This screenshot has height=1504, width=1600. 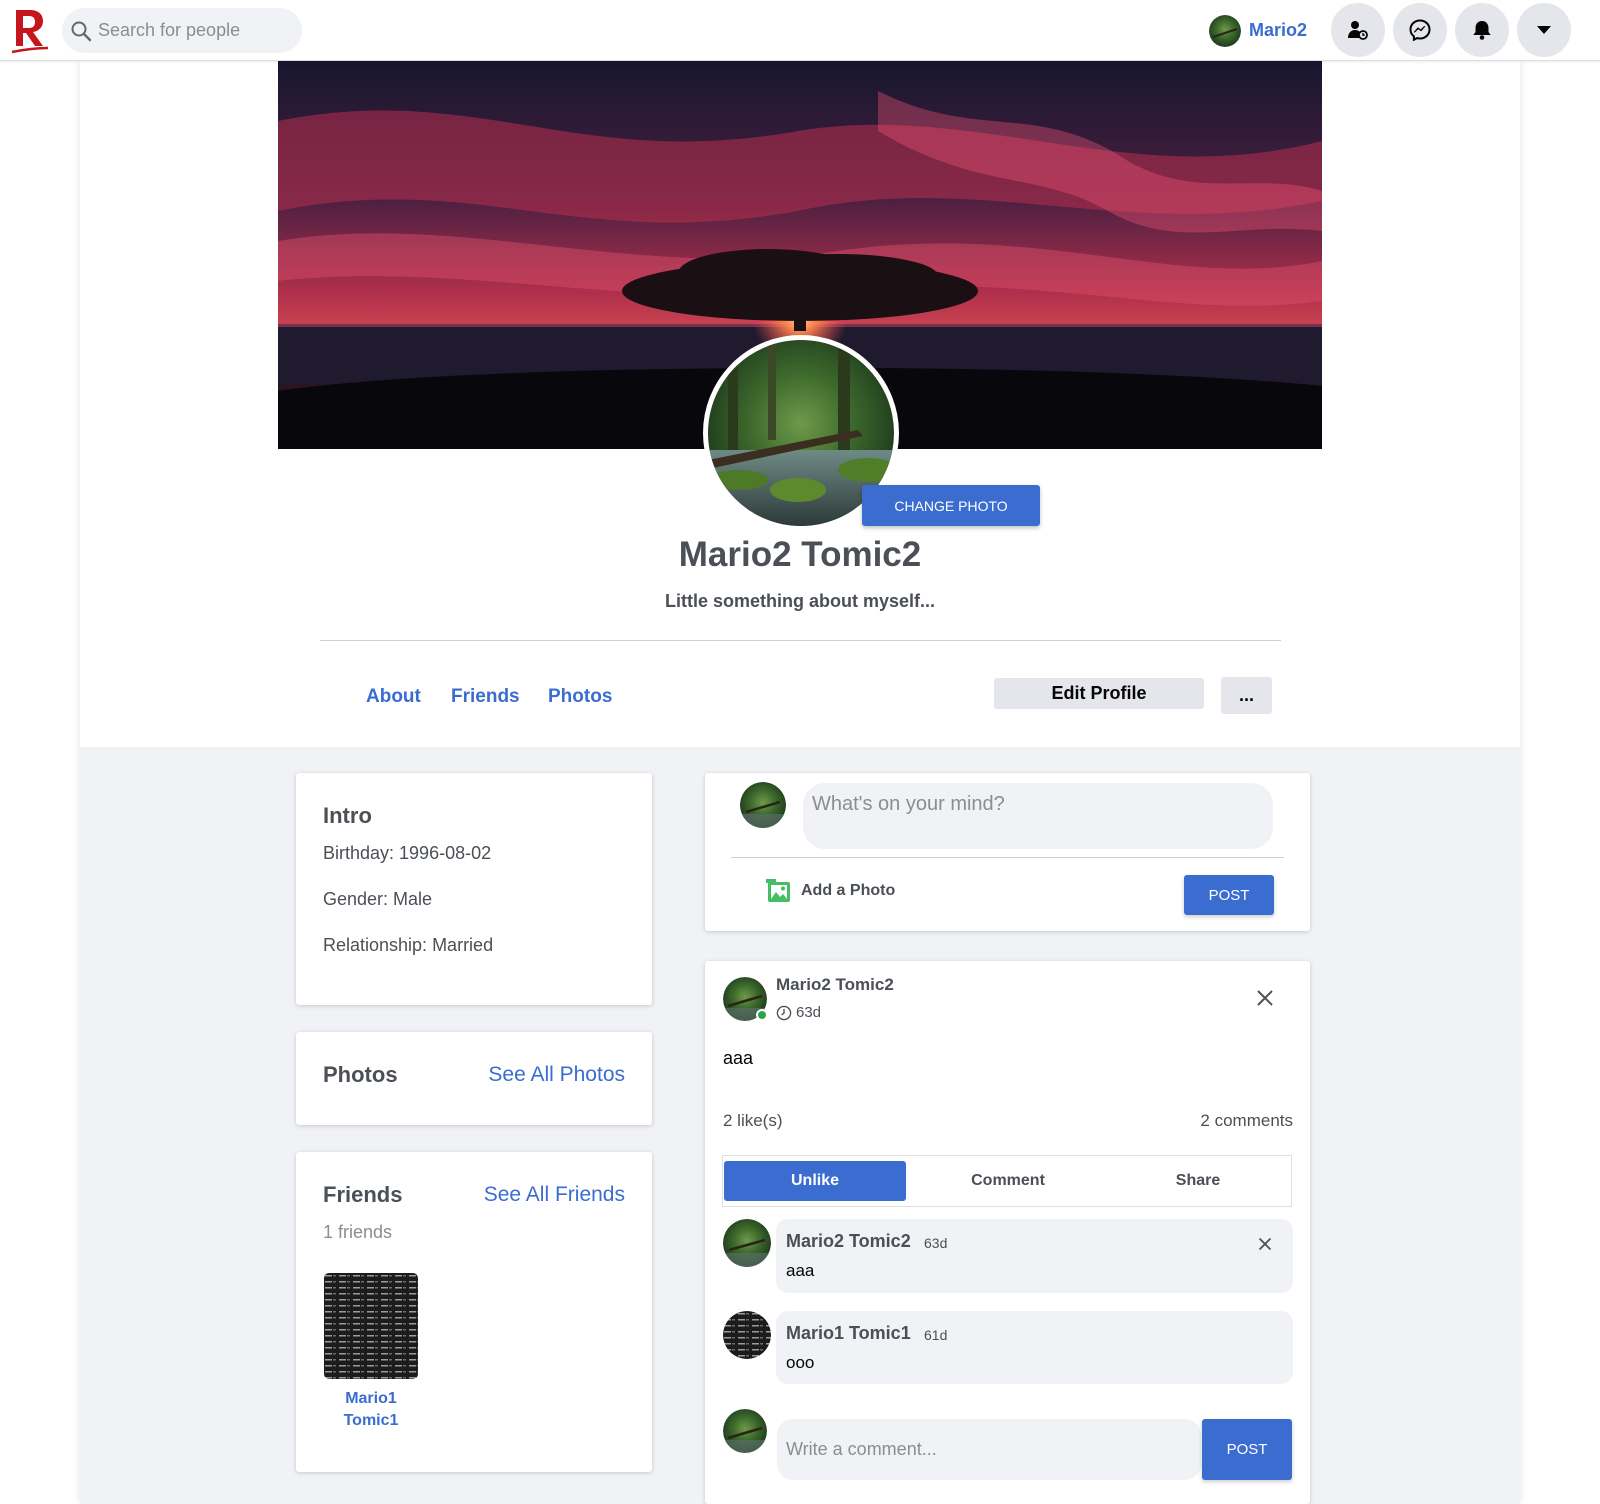 I want to click on delete-comment-icon, so click(x=1265, y=1244).